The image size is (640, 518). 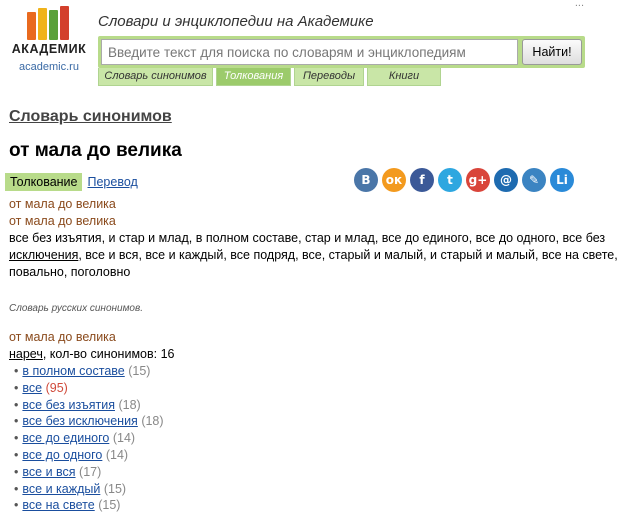 I want to click on facebook-icon: f, so click(x=422, y=180).